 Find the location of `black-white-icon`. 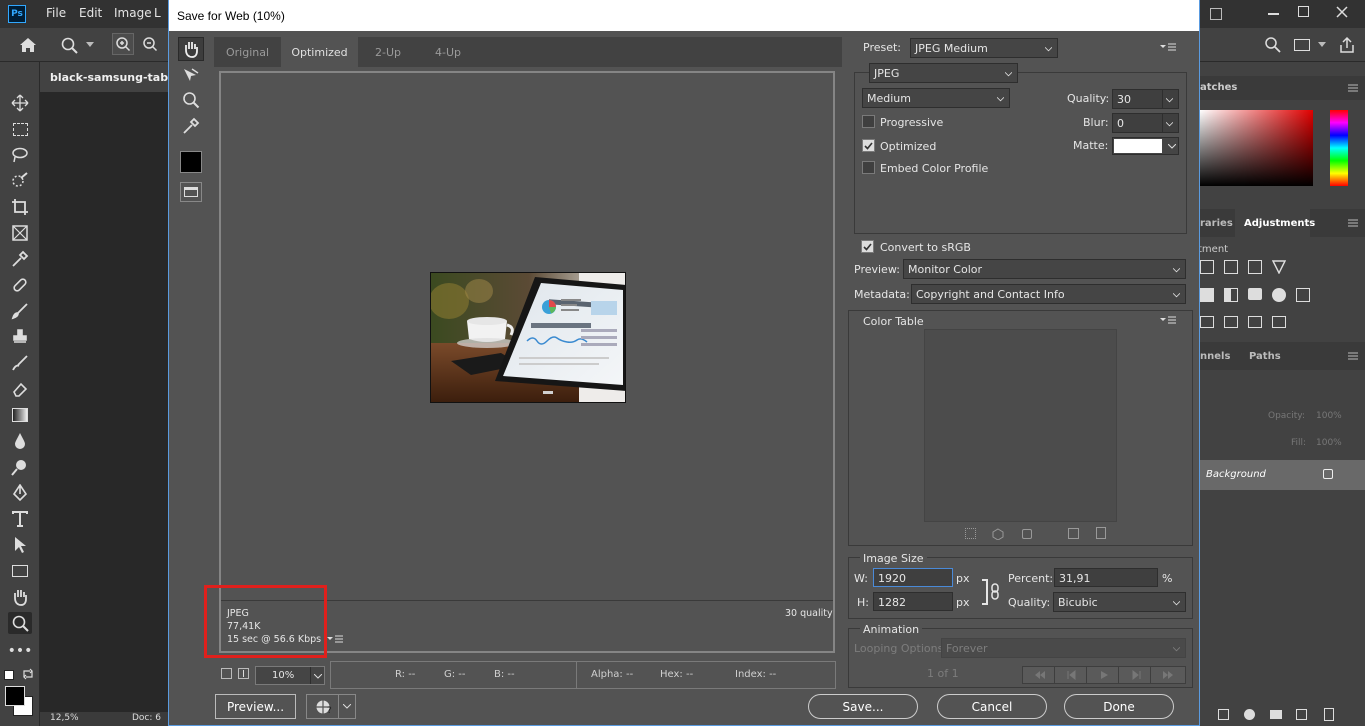

black-white-icon is located at coordinates (1231, 295).